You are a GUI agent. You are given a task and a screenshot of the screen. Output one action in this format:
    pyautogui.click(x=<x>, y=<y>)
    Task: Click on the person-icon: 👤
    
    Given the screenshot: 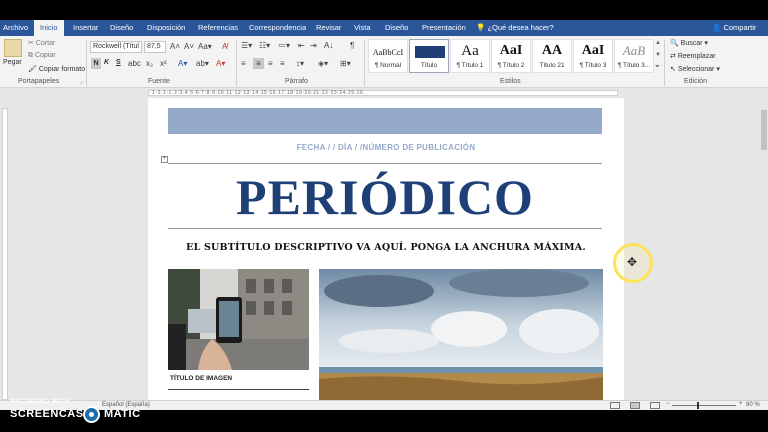 What is the action you would take?
    pyautogui.click(x=718, y=27)
    